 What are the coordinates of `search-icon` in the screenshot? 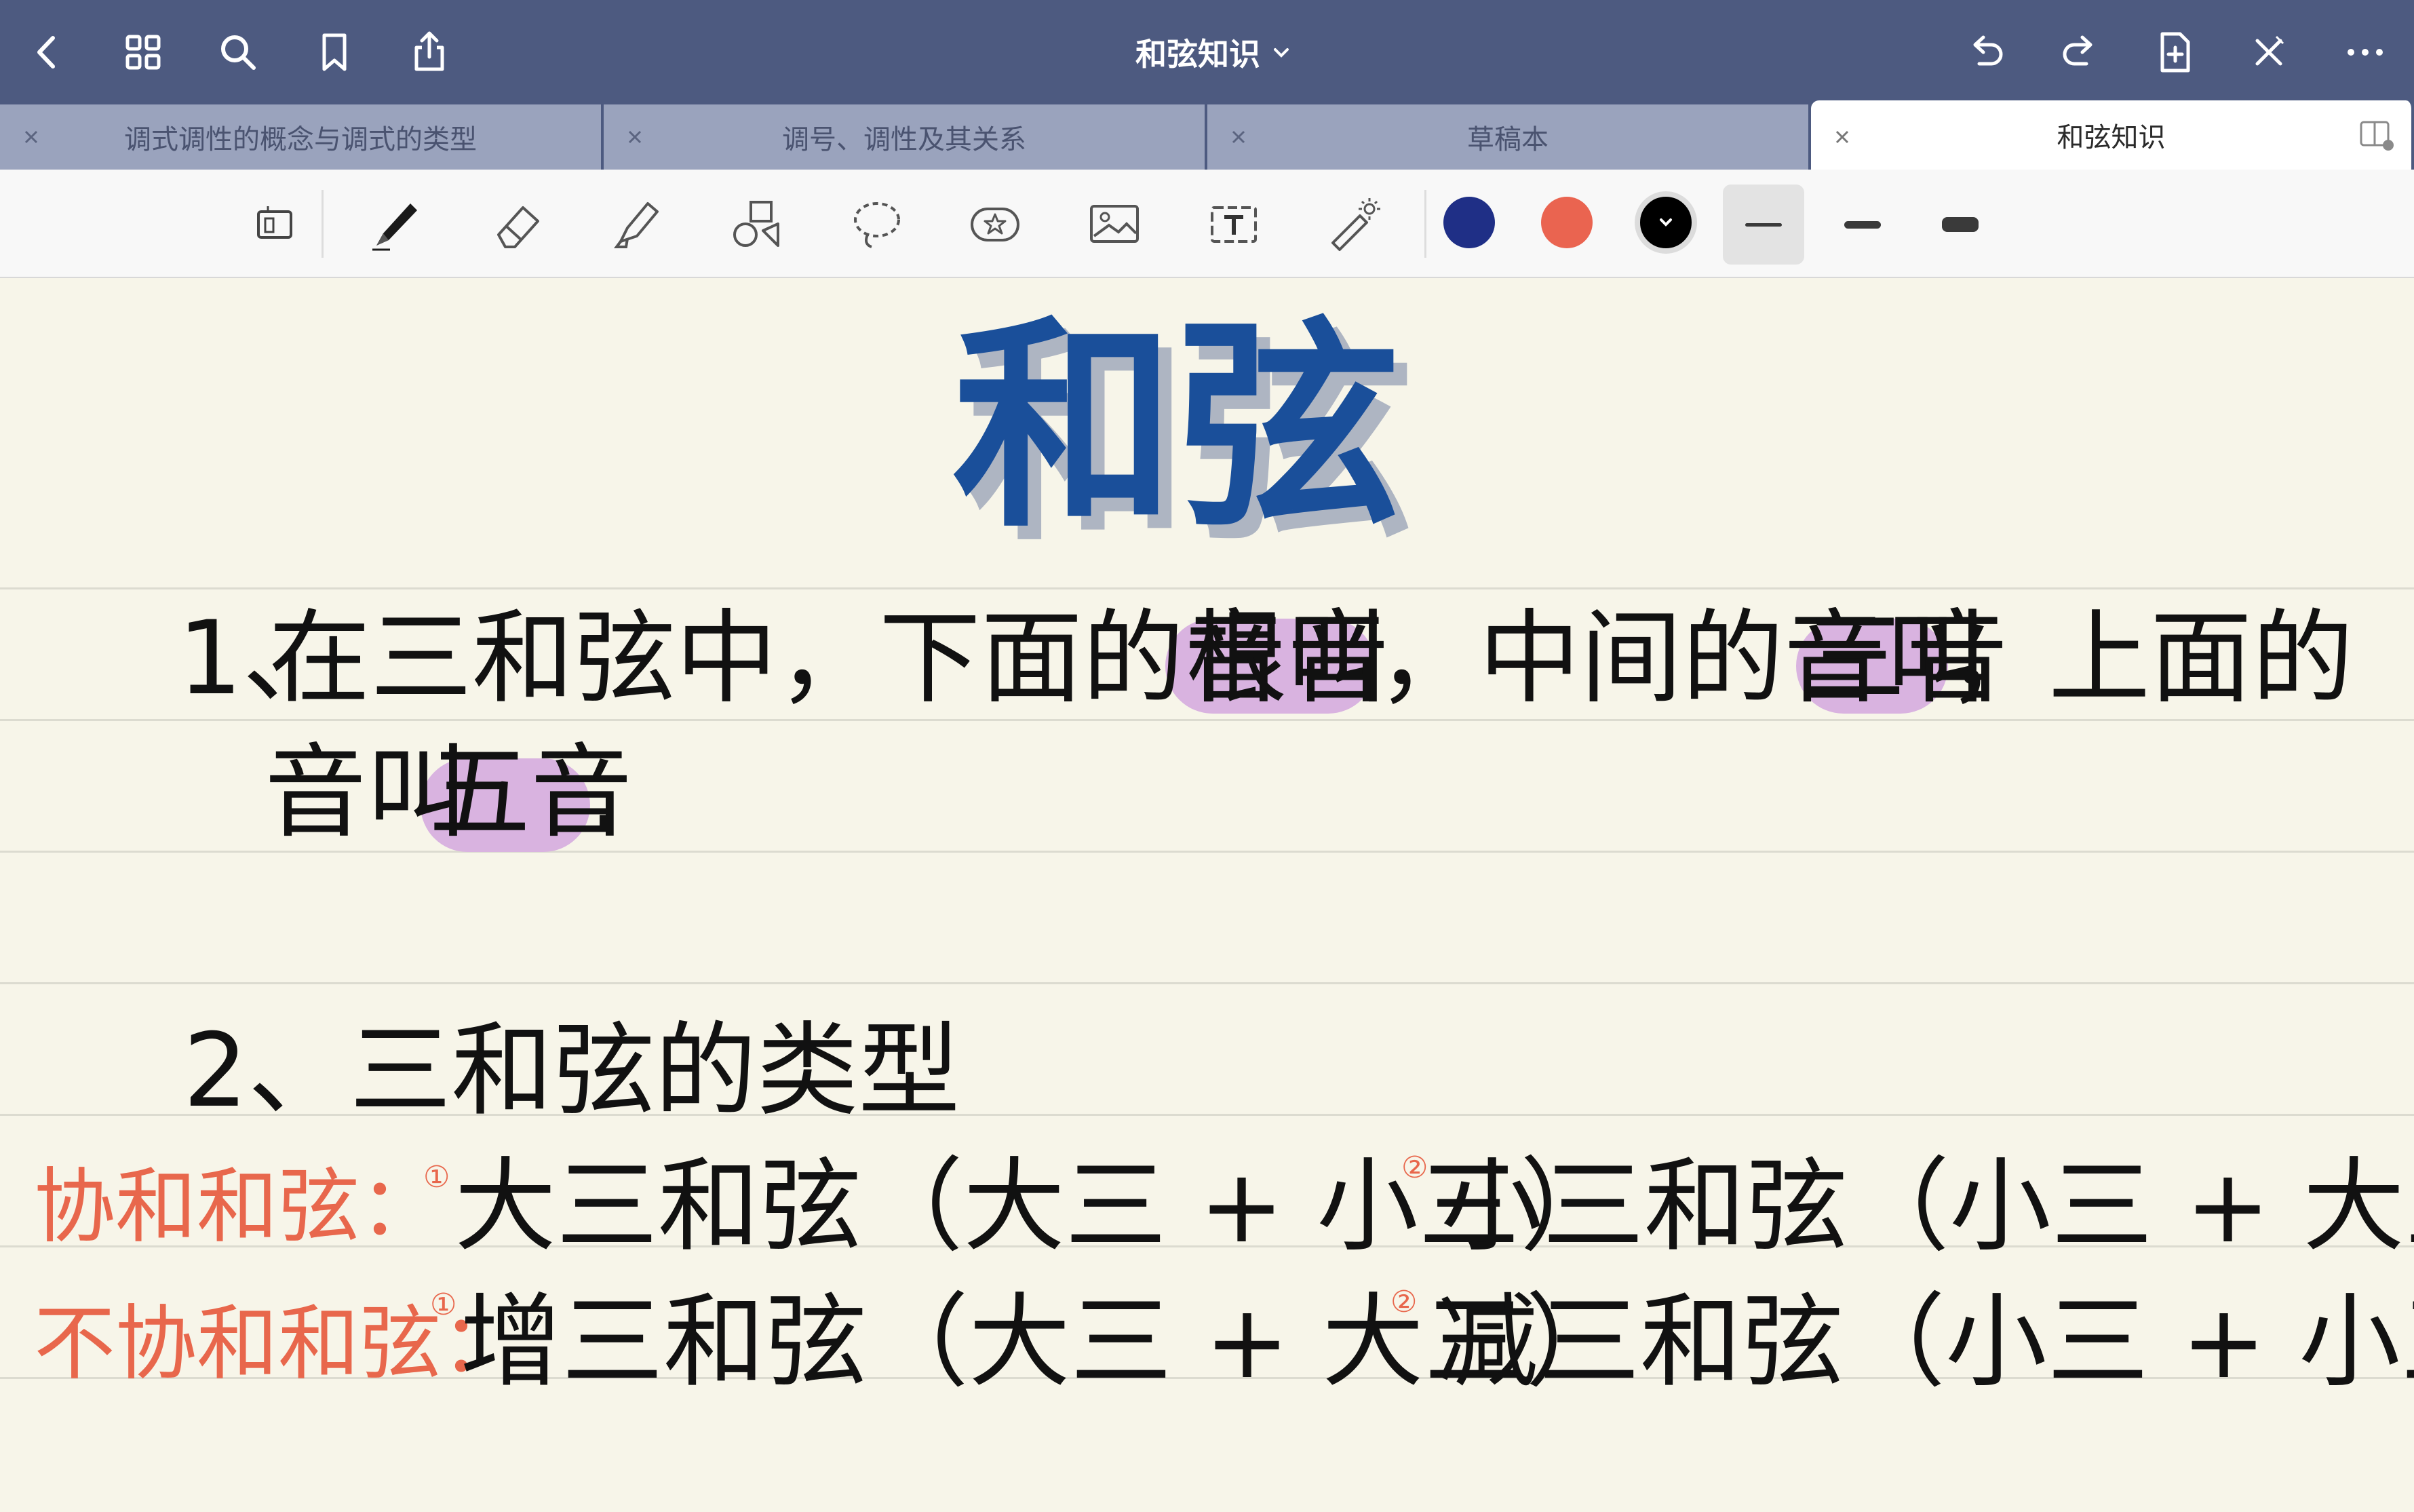 It's located at (238, 52).